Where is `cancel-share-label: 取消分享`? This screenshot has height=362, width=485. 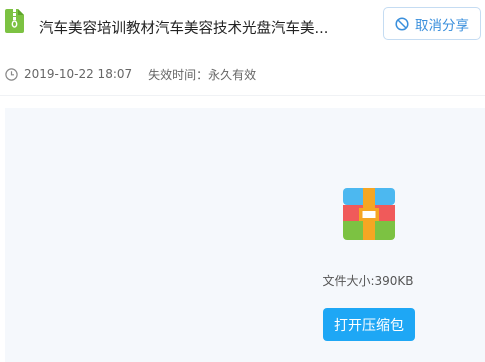 cancel-share-label: 取消分享 is located at coordinates (442, 25).